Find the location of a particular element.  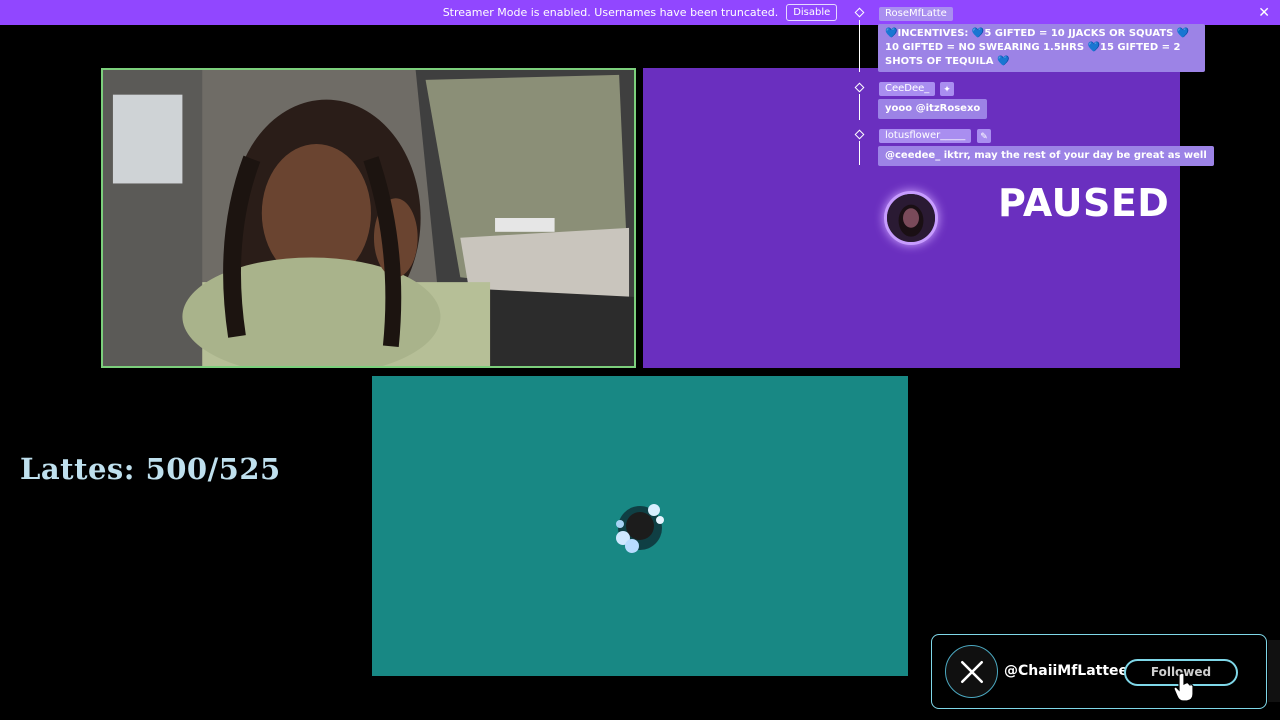

chat-username: RoseMfLatte is located at coordinates (916, 14).